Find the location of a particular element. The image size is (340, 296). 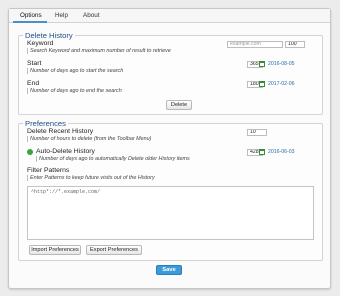

delete-history-title: Delete History is located at coordinates (49, 35).